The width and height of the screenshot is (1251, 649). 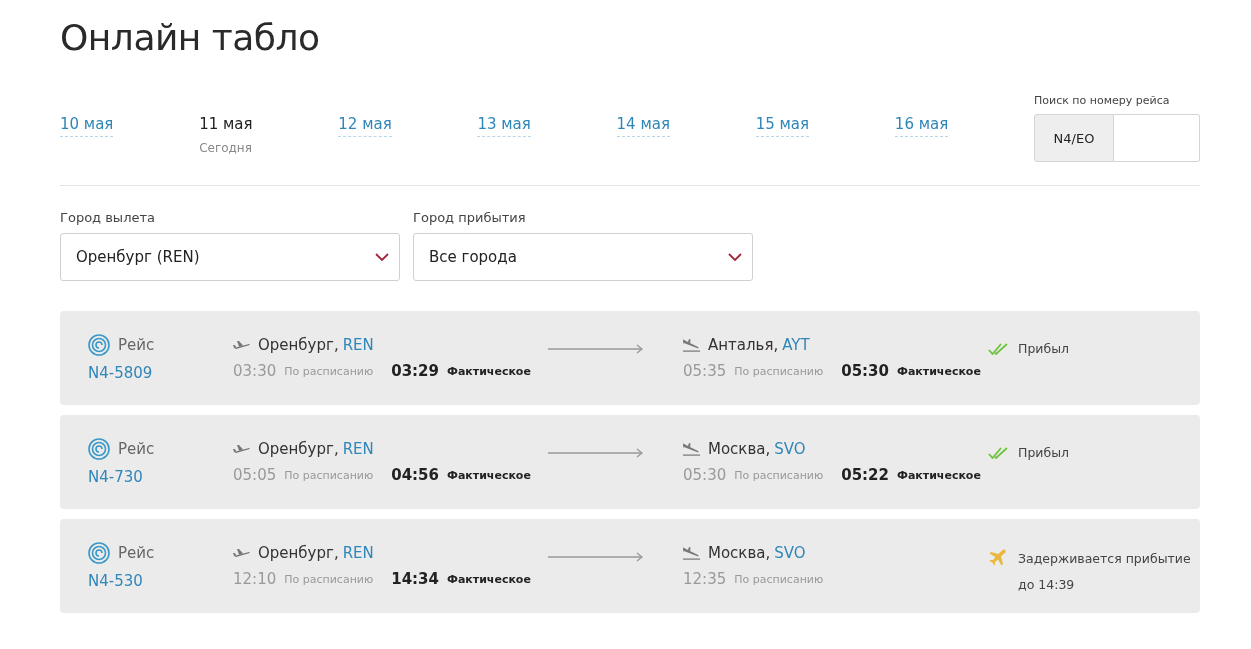 I want to click on date-link: 14 мая, so click(x=643, y=125).